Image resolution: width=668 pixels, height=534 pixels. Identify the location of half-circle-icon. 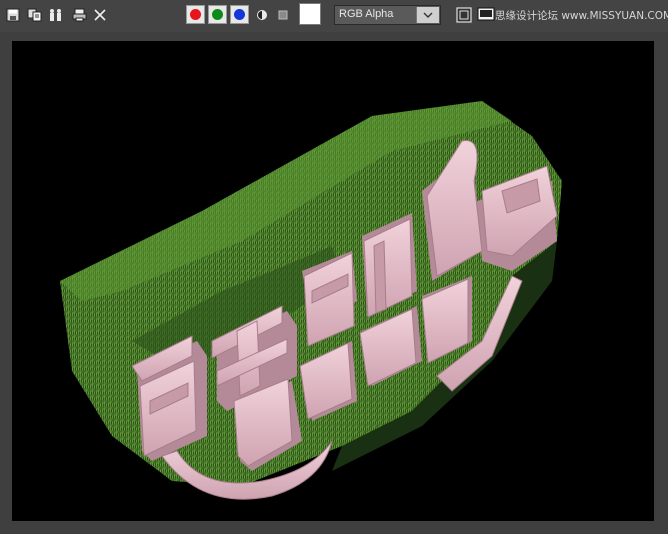
(262, 15).